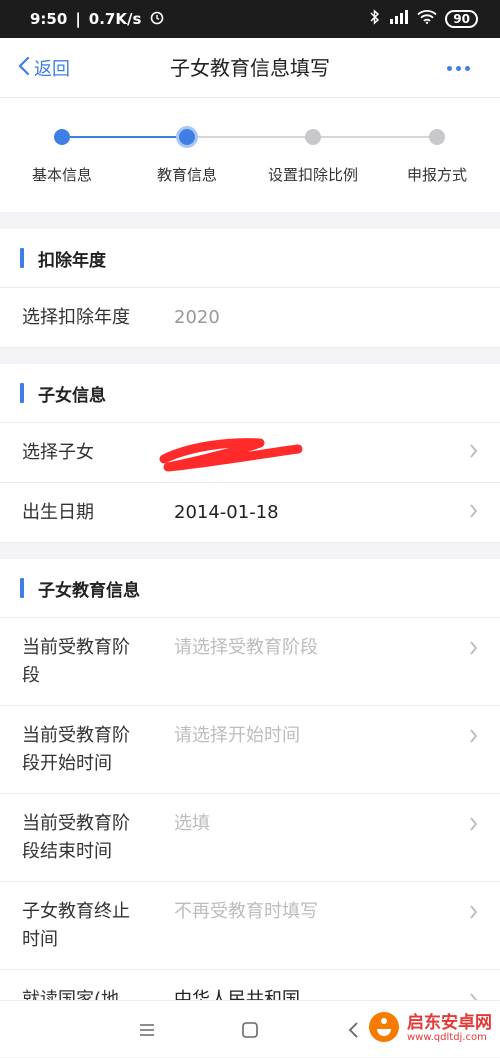 The image size is (500, 1058). I want to click on row-value: 2020, so click(197, 317).